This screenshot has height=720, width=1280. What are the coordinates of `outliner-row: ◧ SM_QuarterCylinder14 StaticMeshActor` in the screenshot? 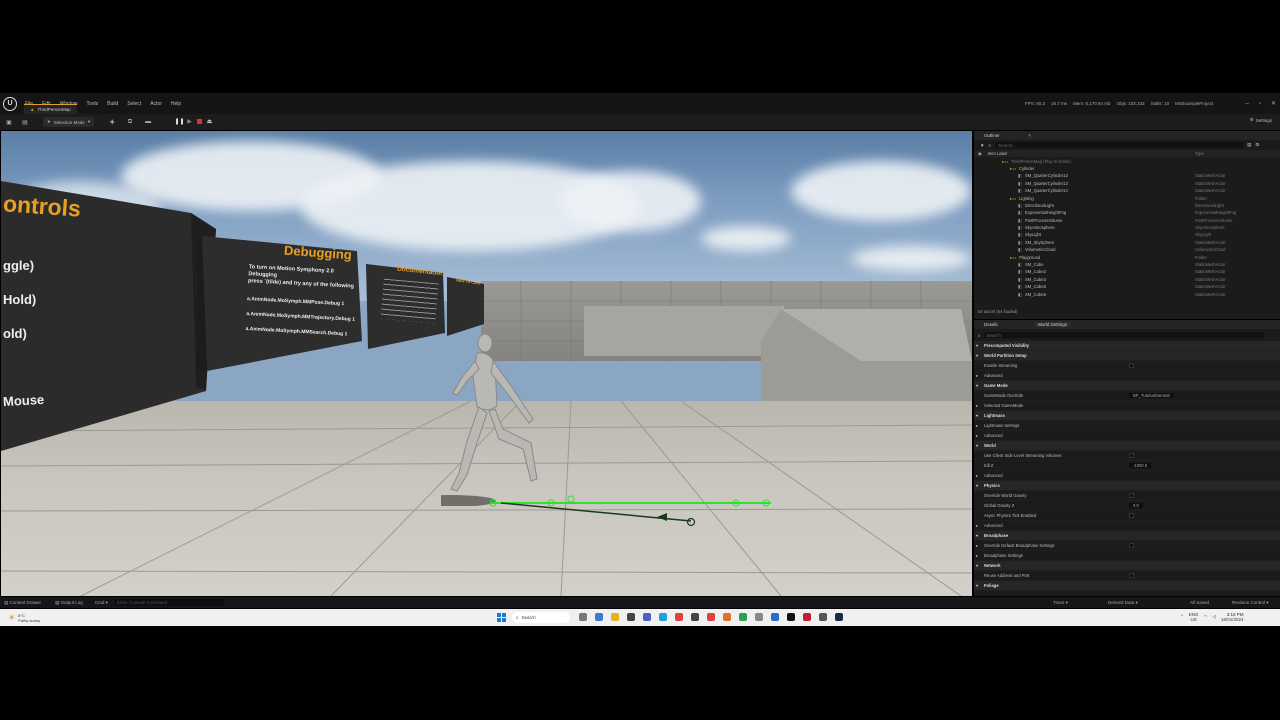 It's located at (1127, 190).